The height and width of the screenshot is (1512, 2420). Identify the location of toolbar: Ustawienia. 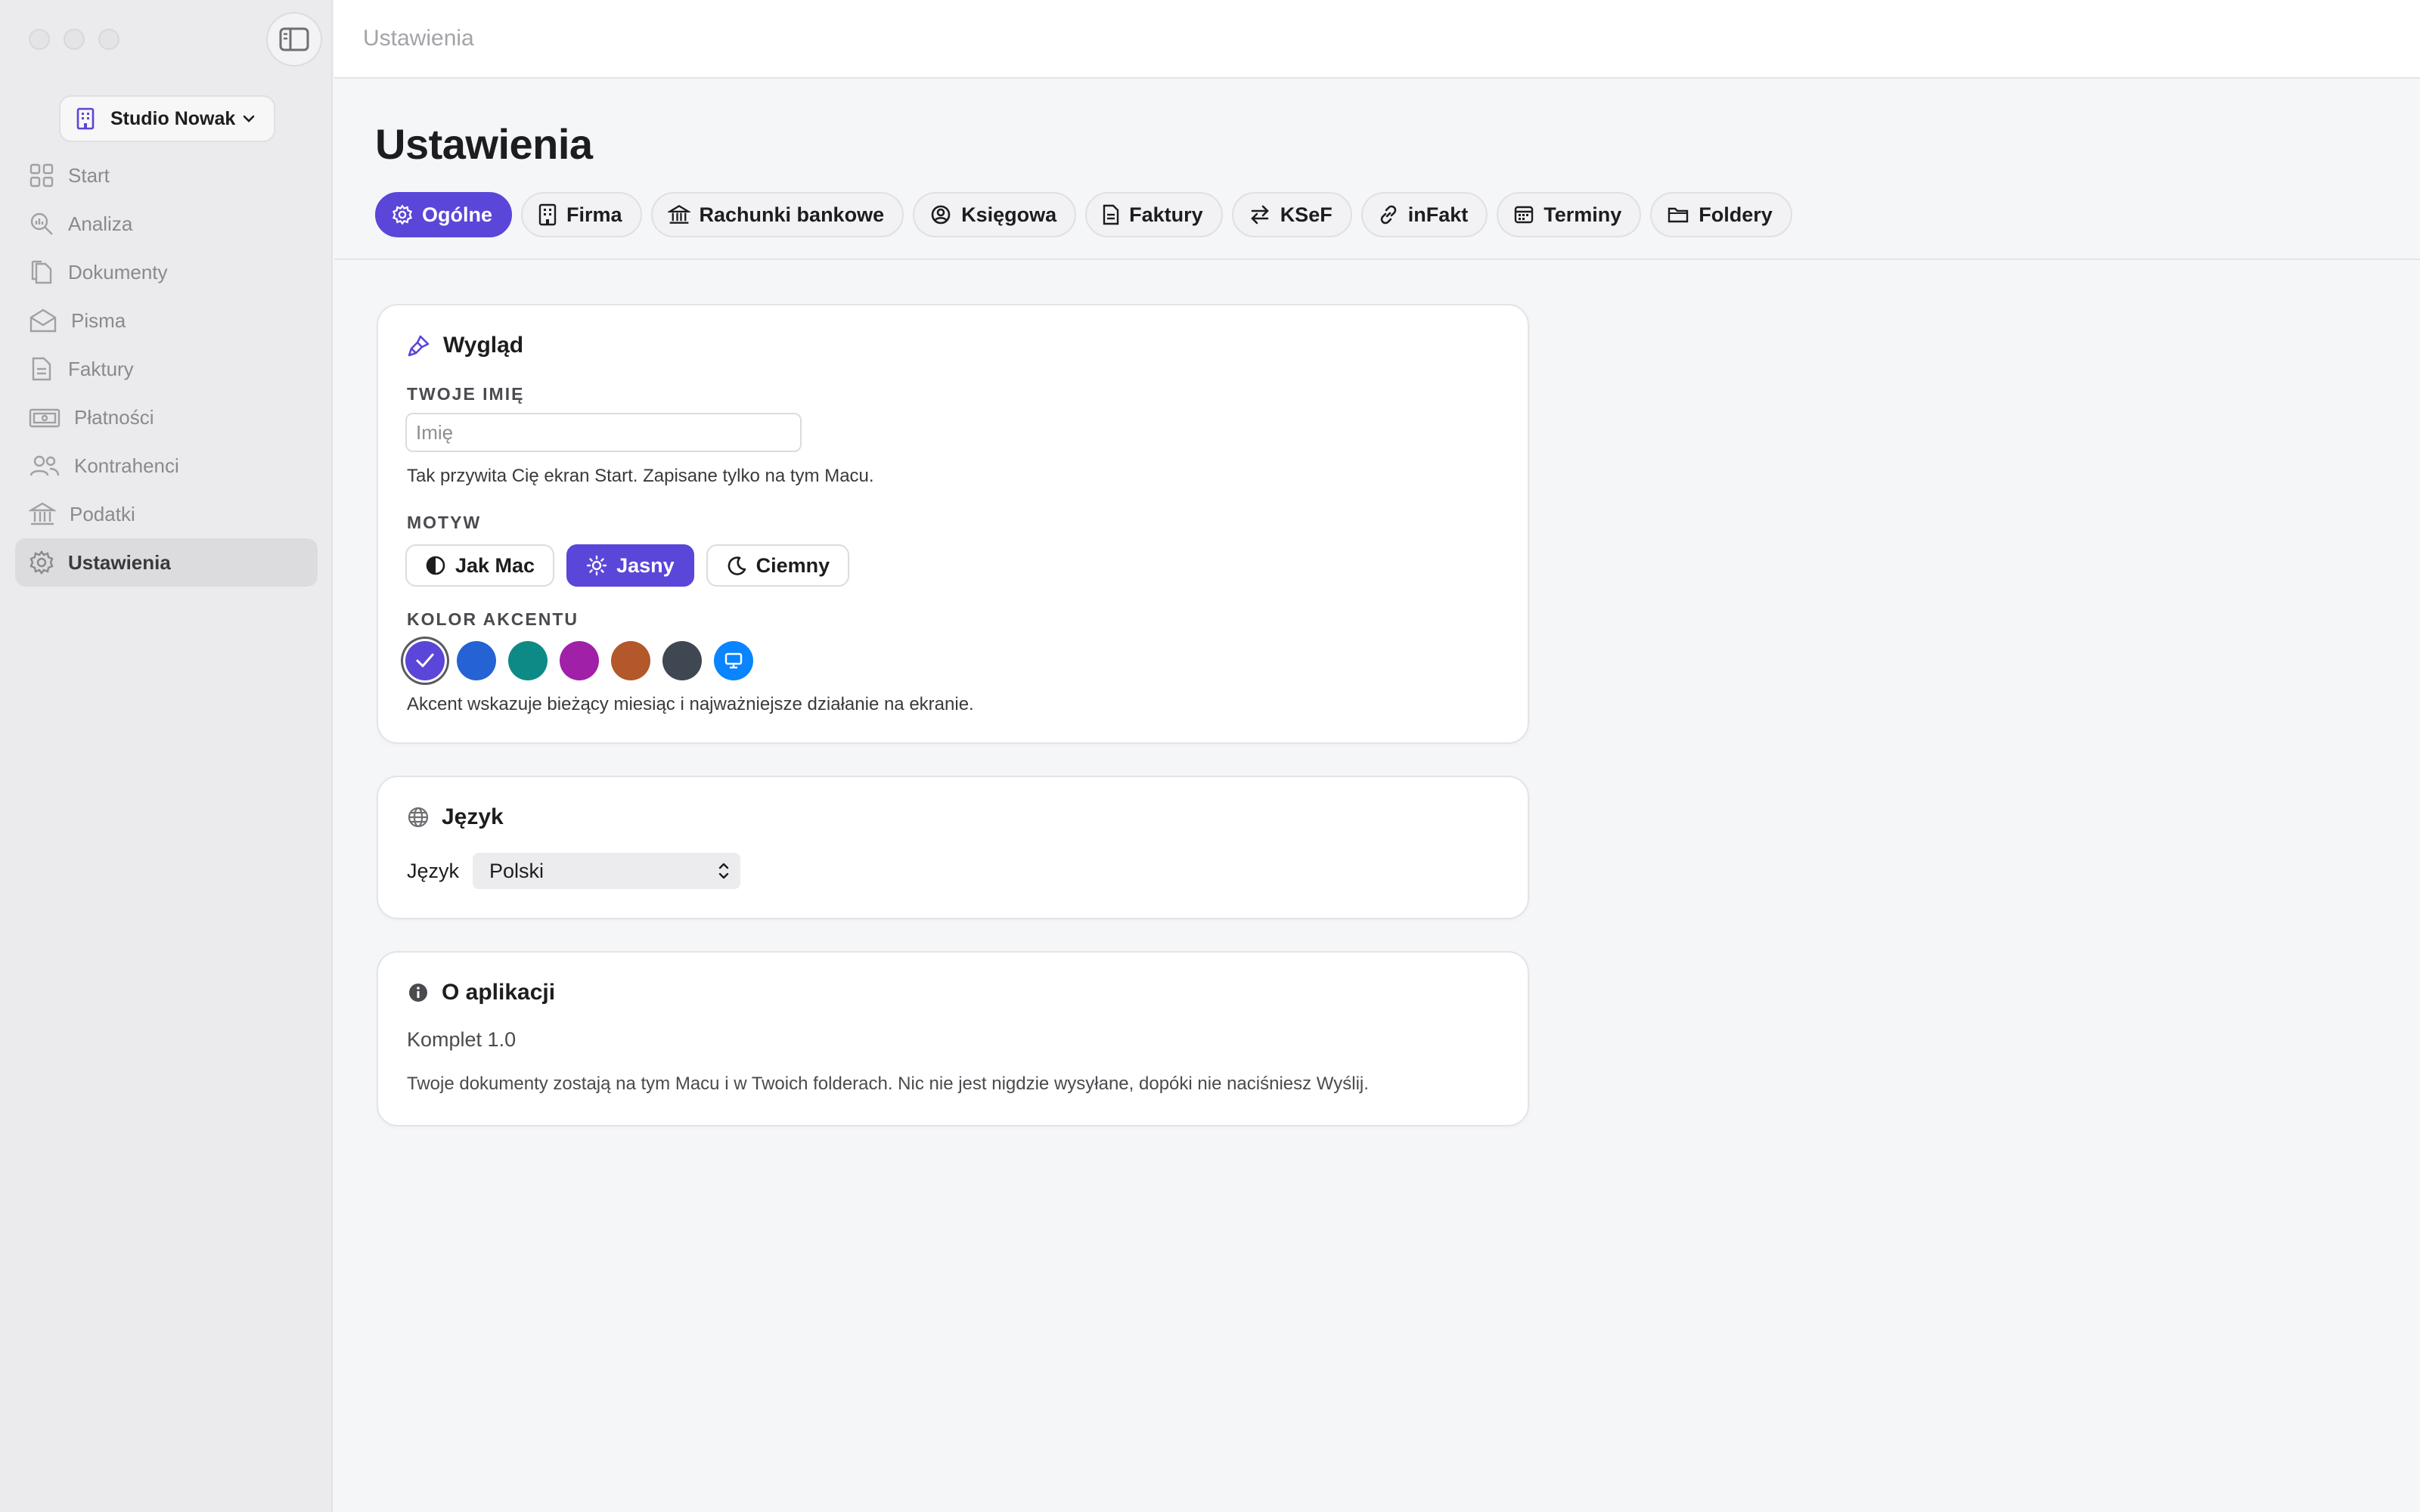
(1377, 40).